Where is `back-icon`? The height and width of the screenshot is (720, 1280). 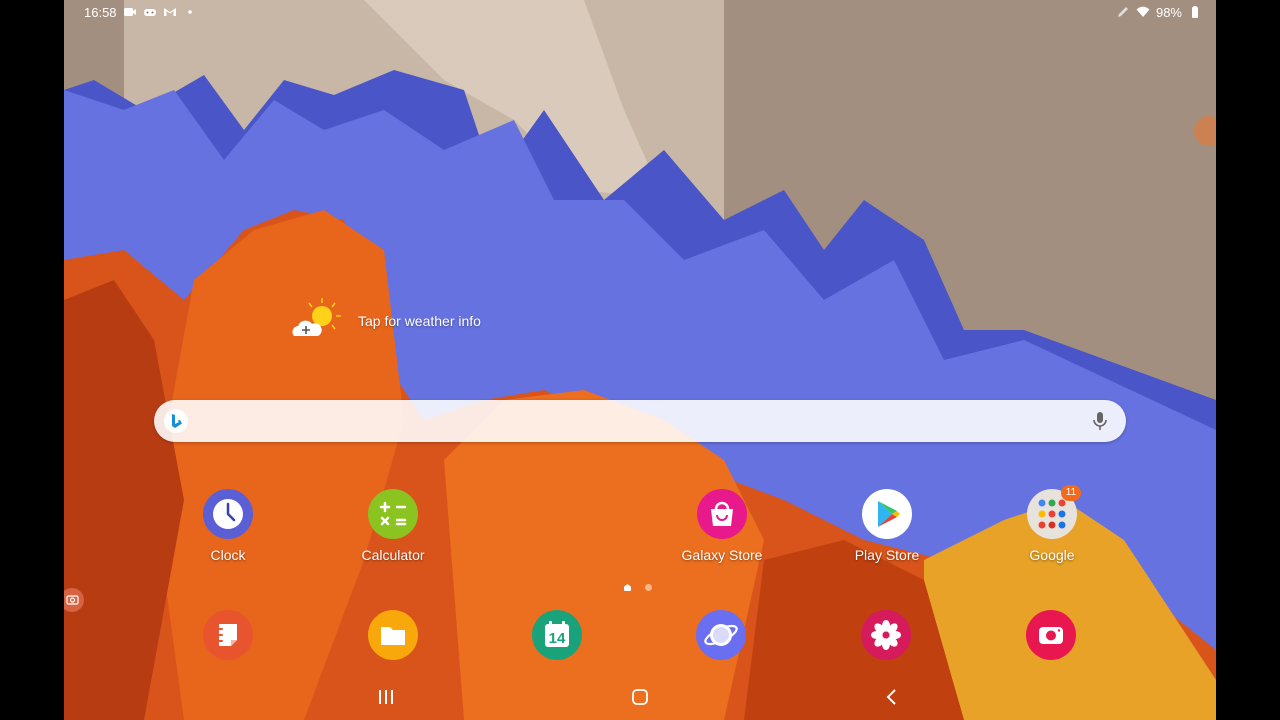
back-icon is located at coordinates (891, 697).